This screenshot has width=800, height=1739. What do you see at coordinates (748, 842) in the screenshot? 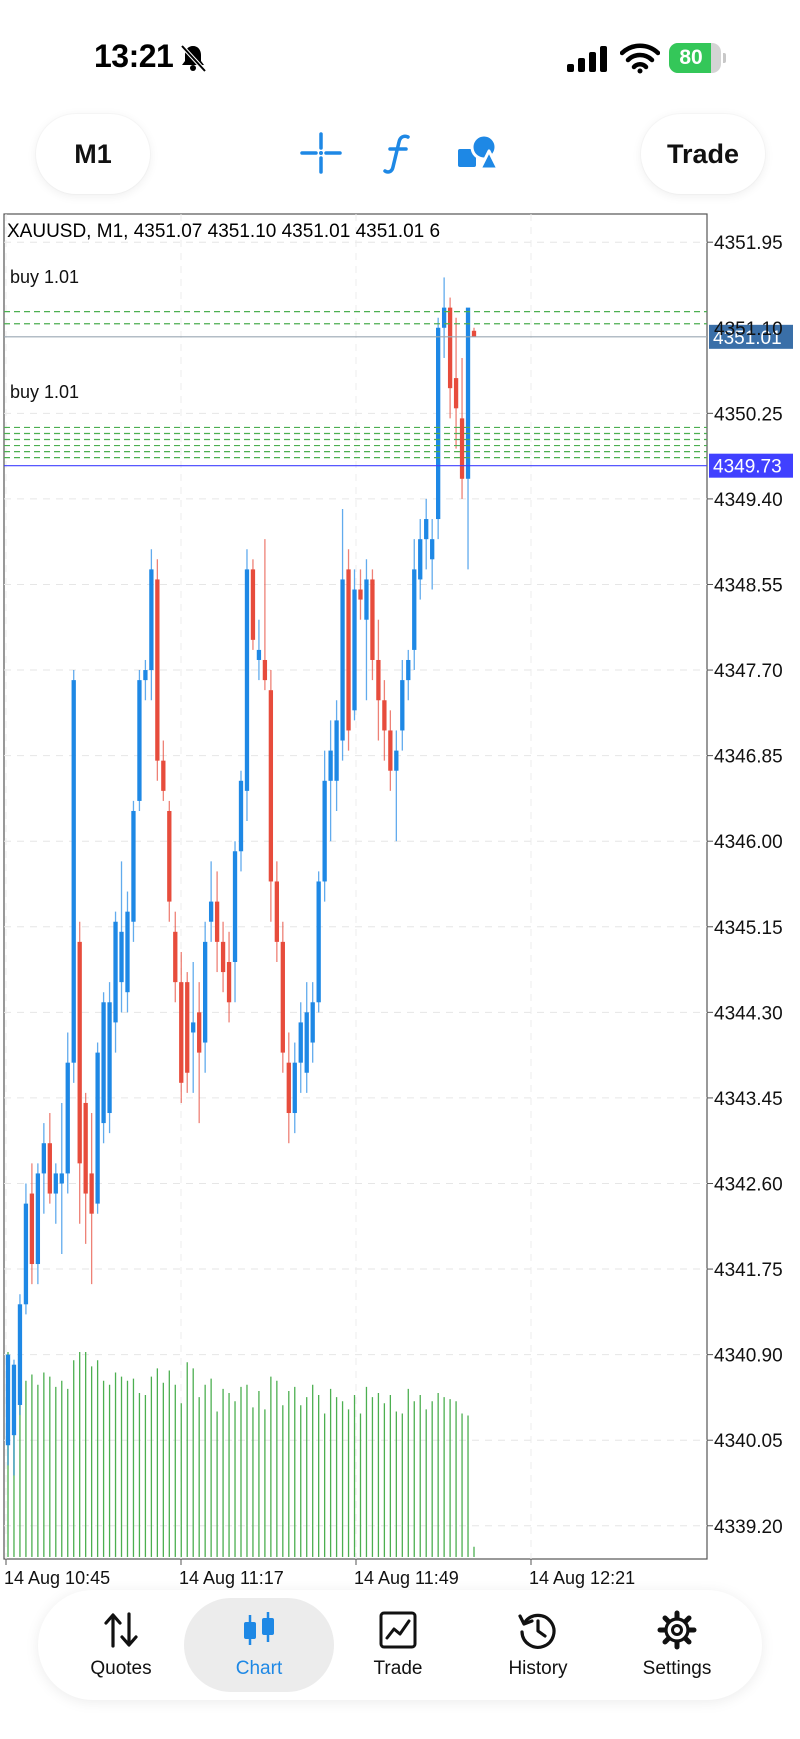
I see `price-tick-label: 4346.00` at bounding box center [748, 842].